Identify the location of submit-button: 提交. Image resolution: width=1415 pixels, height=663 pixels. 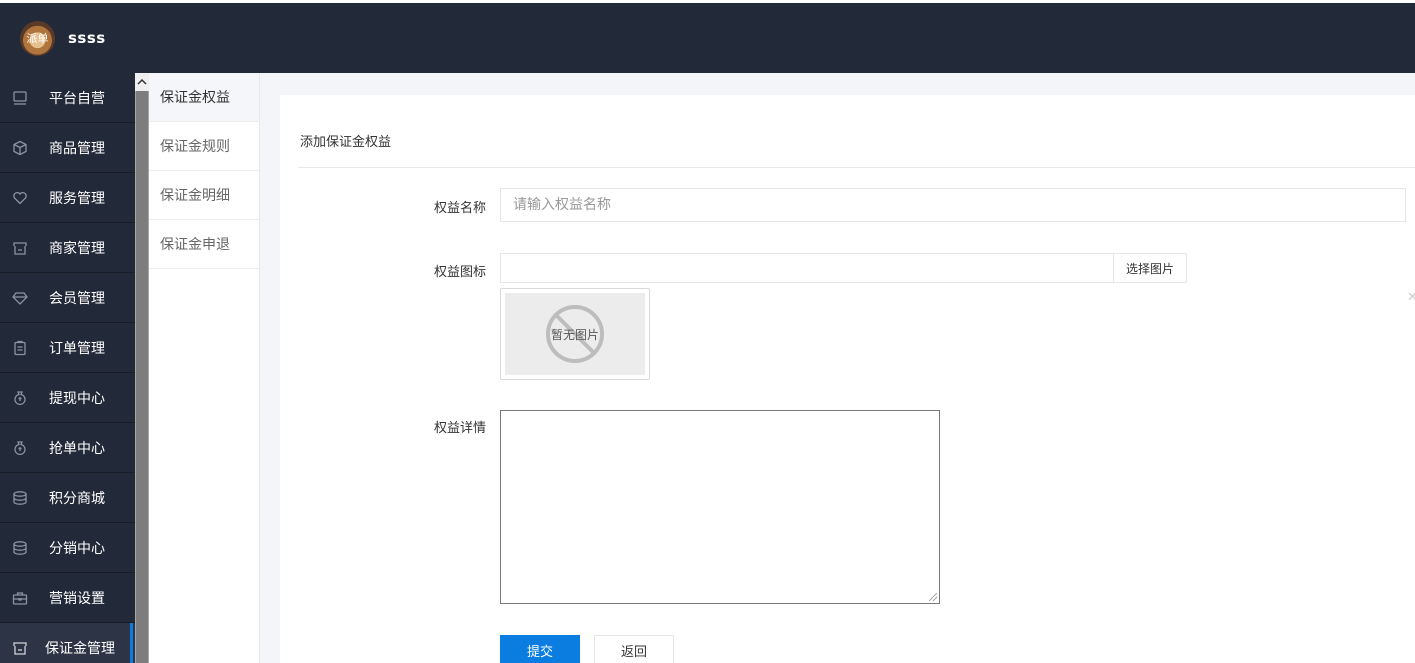
(540, 649).